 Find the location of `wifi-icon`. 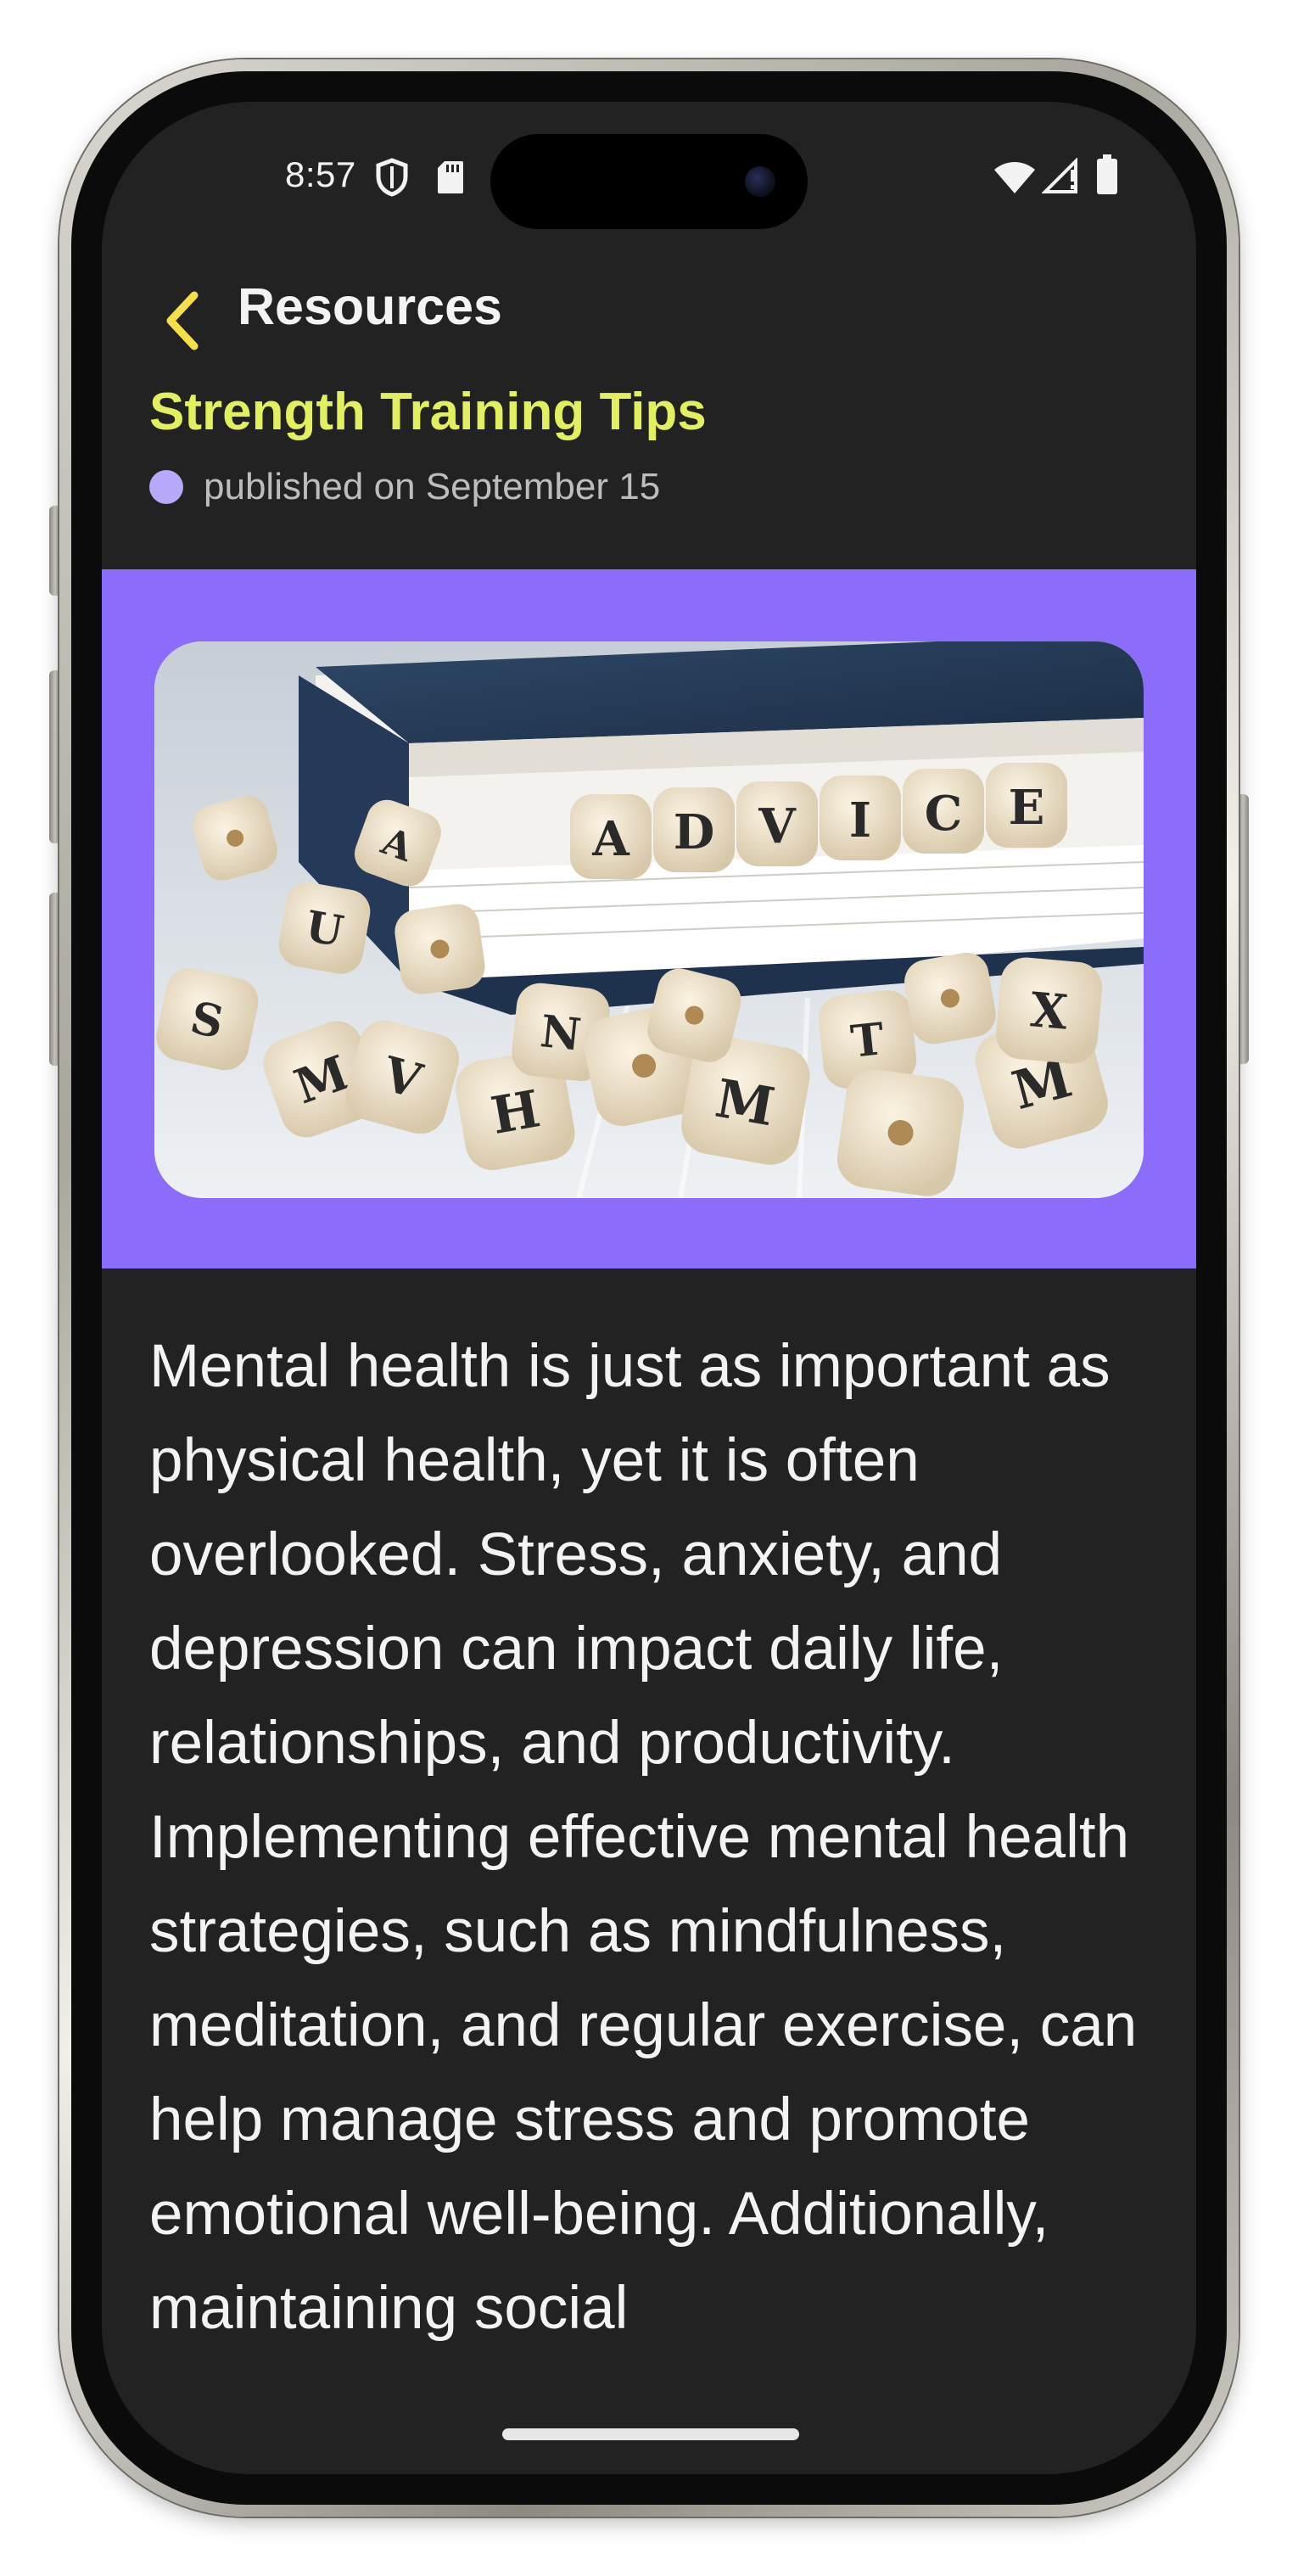

wifi-icon is located at coordinates (1015, 180).